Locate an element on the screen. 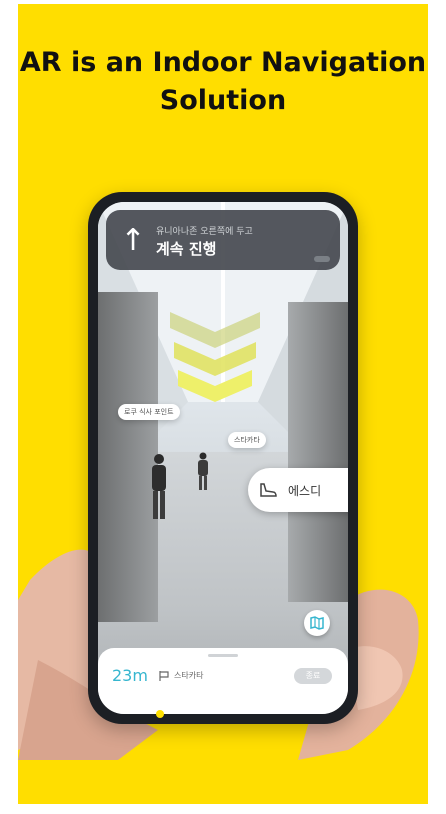 Image resolution: width=446 pixels, height=814 pixels. store-sign-left: 로쿠 식사 포인트 is located at coordinates (149, 412).